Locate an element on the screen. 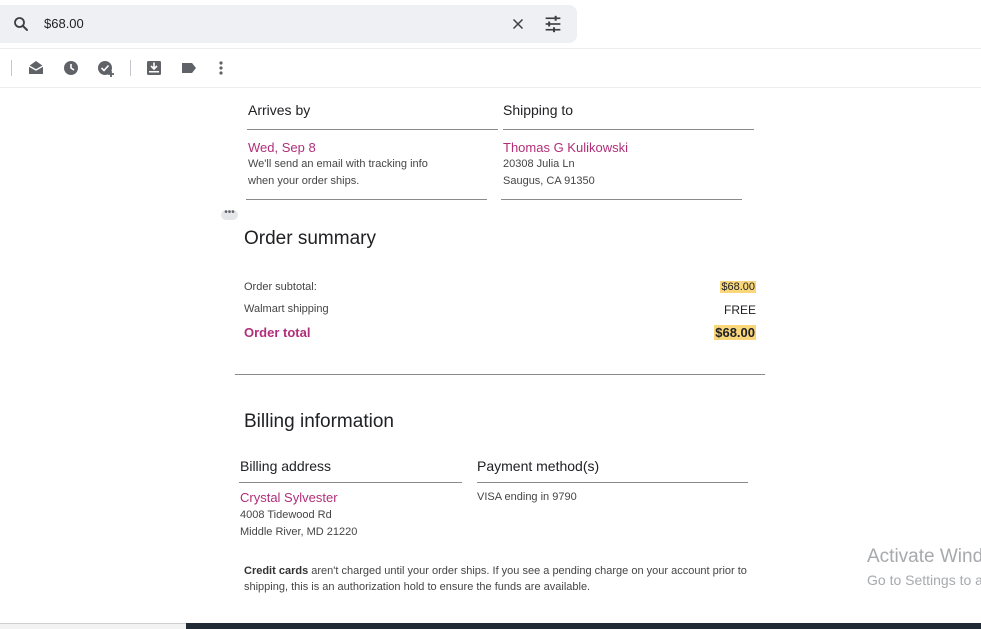 This screenshot has height=629, width=981. charge-note-bold: Credit cards is located at coordinates (276, 571).